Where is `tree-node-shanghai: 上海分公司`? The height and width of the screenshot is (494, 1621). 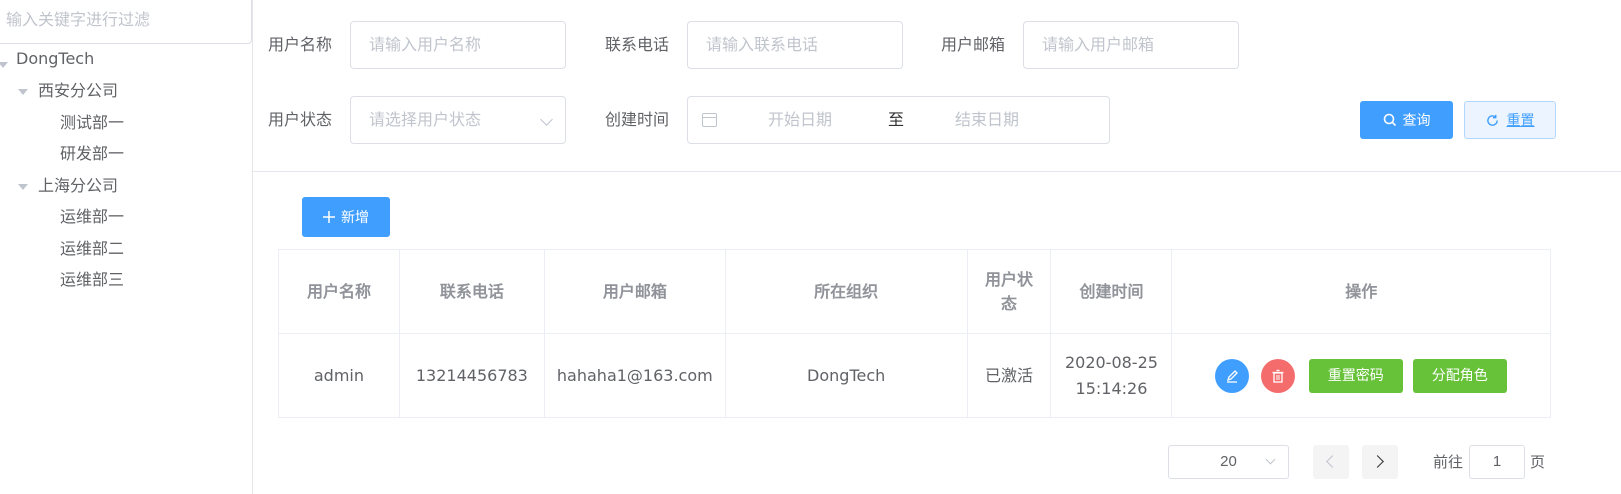
tree-node-shanghai: 上海分公司 is located at coordinates (78, 186).